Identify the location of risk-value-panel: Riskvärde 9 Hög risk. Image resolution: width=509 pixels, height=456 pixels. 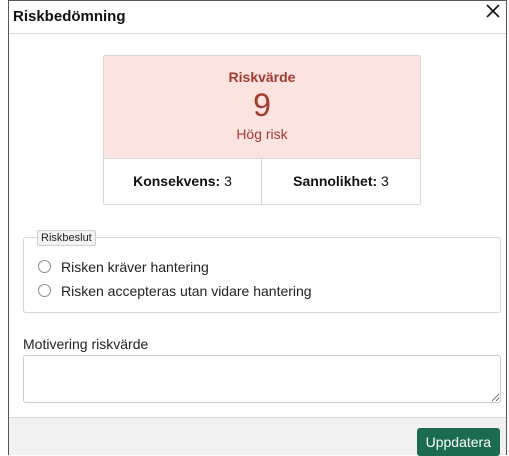
(262, 107).